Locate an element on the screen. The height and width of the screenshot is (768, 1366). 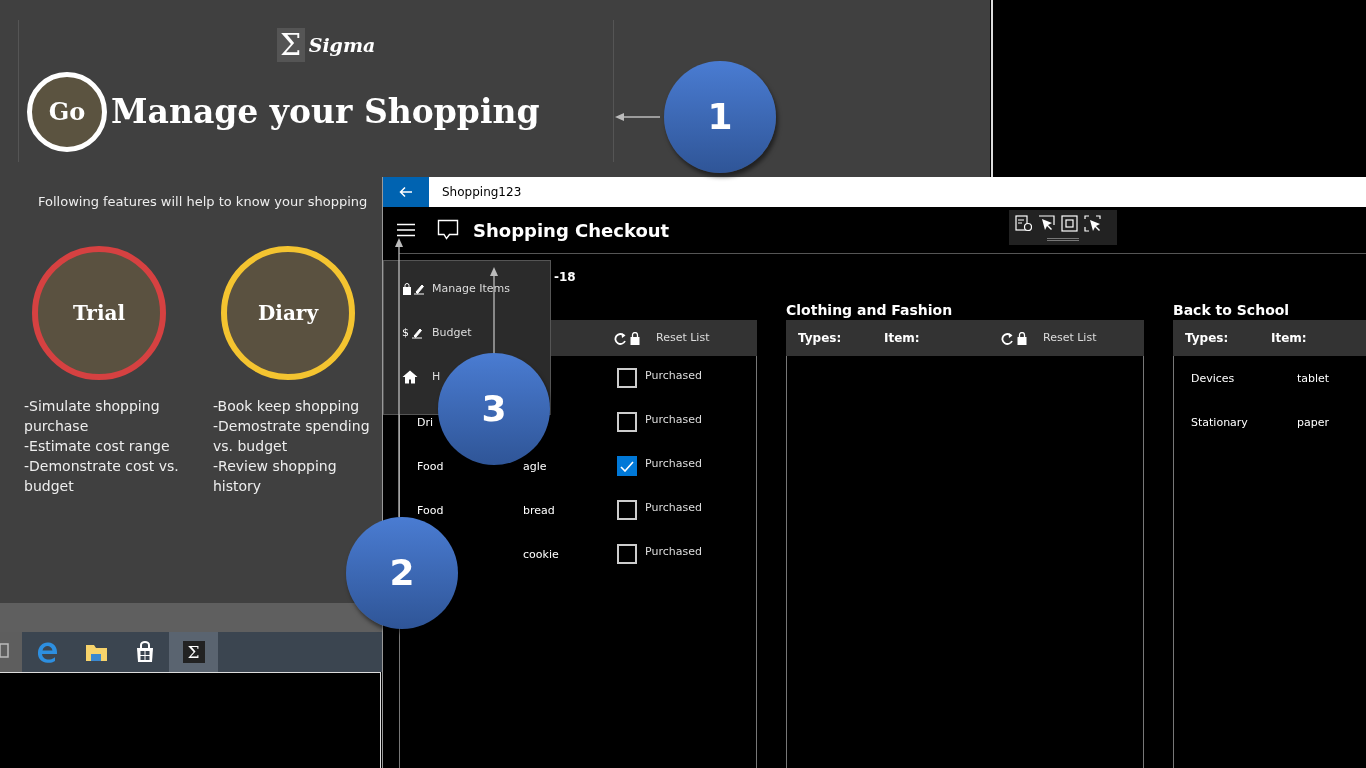
pen-icon is located at coordinates (417, 333).